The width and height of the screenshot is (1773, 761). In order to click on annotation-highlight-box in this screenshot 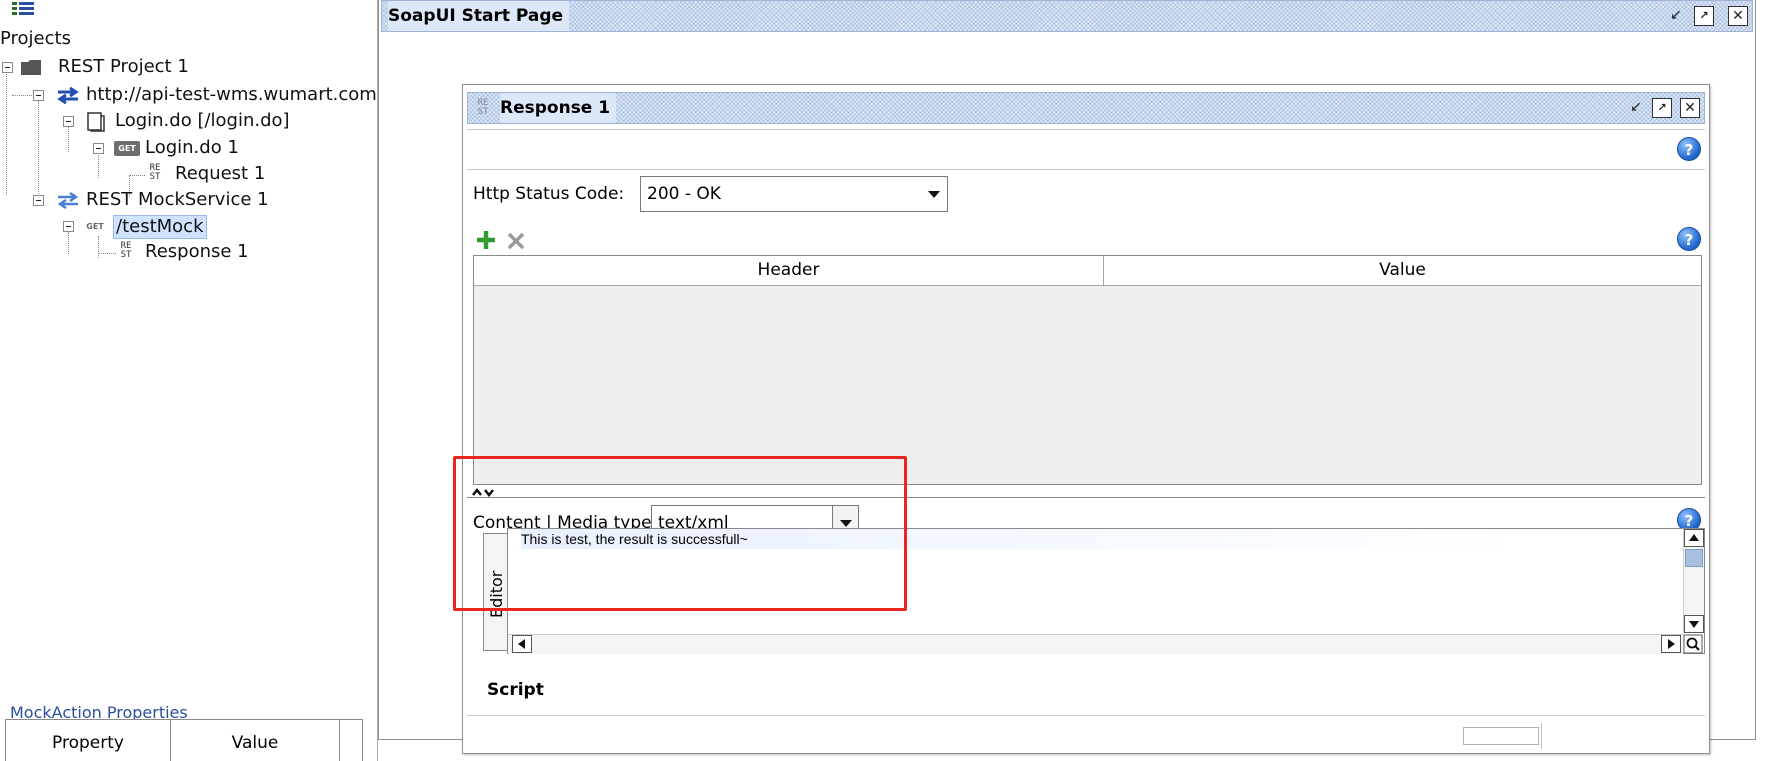, I will do `click(680, 533)`.